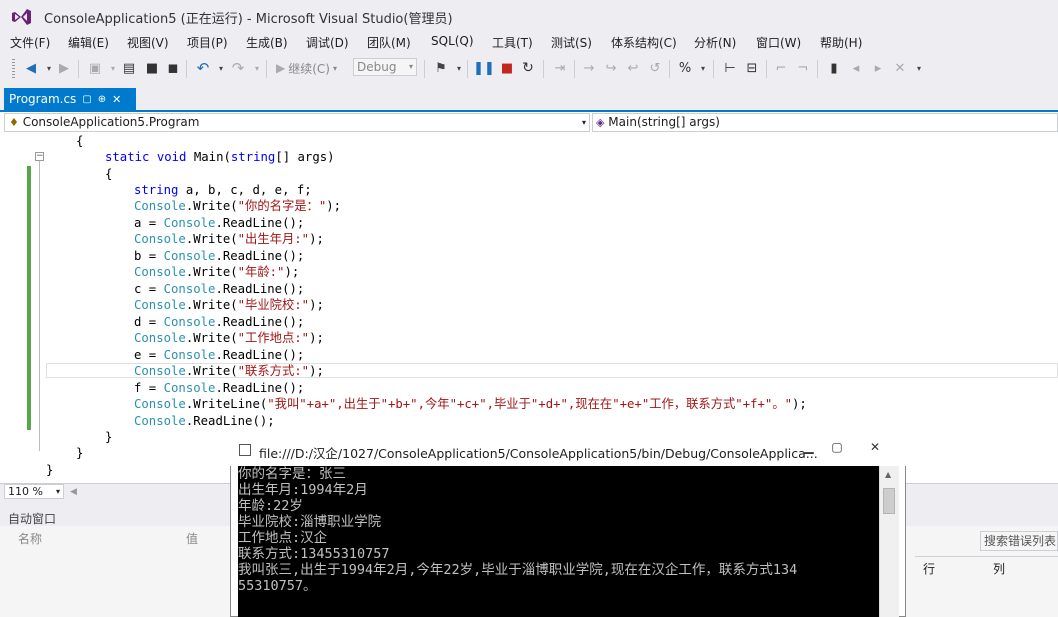 Image resolution: width=1058 pixels, height=617 pixels. What do you see at coordinates (29, 298) in the screenshot?
I see `changed-lines-margin` at bounding box center [29, 298].